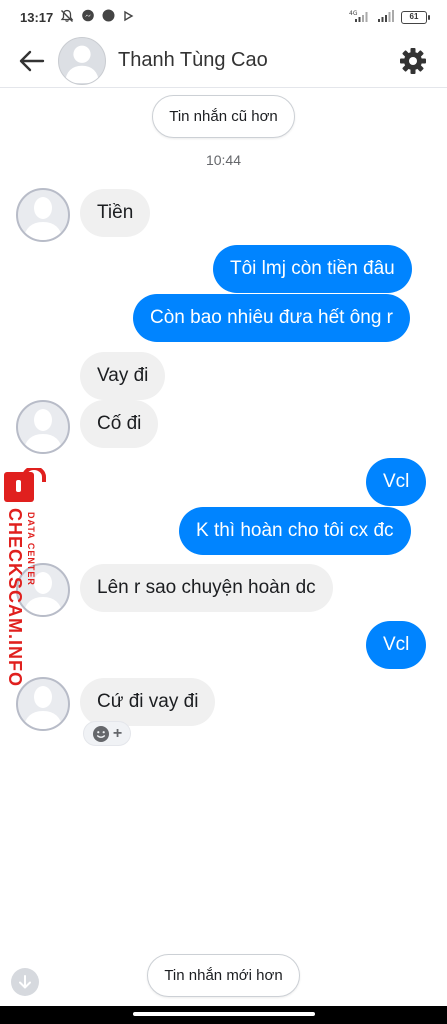 The width and height of the screenshot is (447, 1024). I want to click on message-outgoing: Tôi lmj còn tiền đâu, so click(312, 269).